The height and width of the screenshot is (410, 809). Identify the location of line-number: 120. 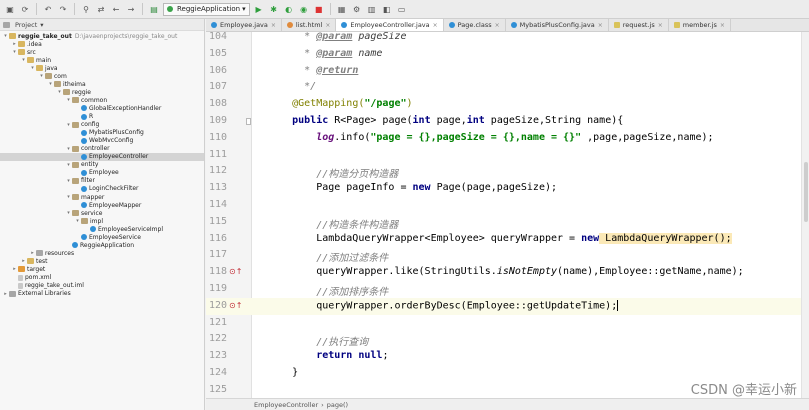
(216, 305).